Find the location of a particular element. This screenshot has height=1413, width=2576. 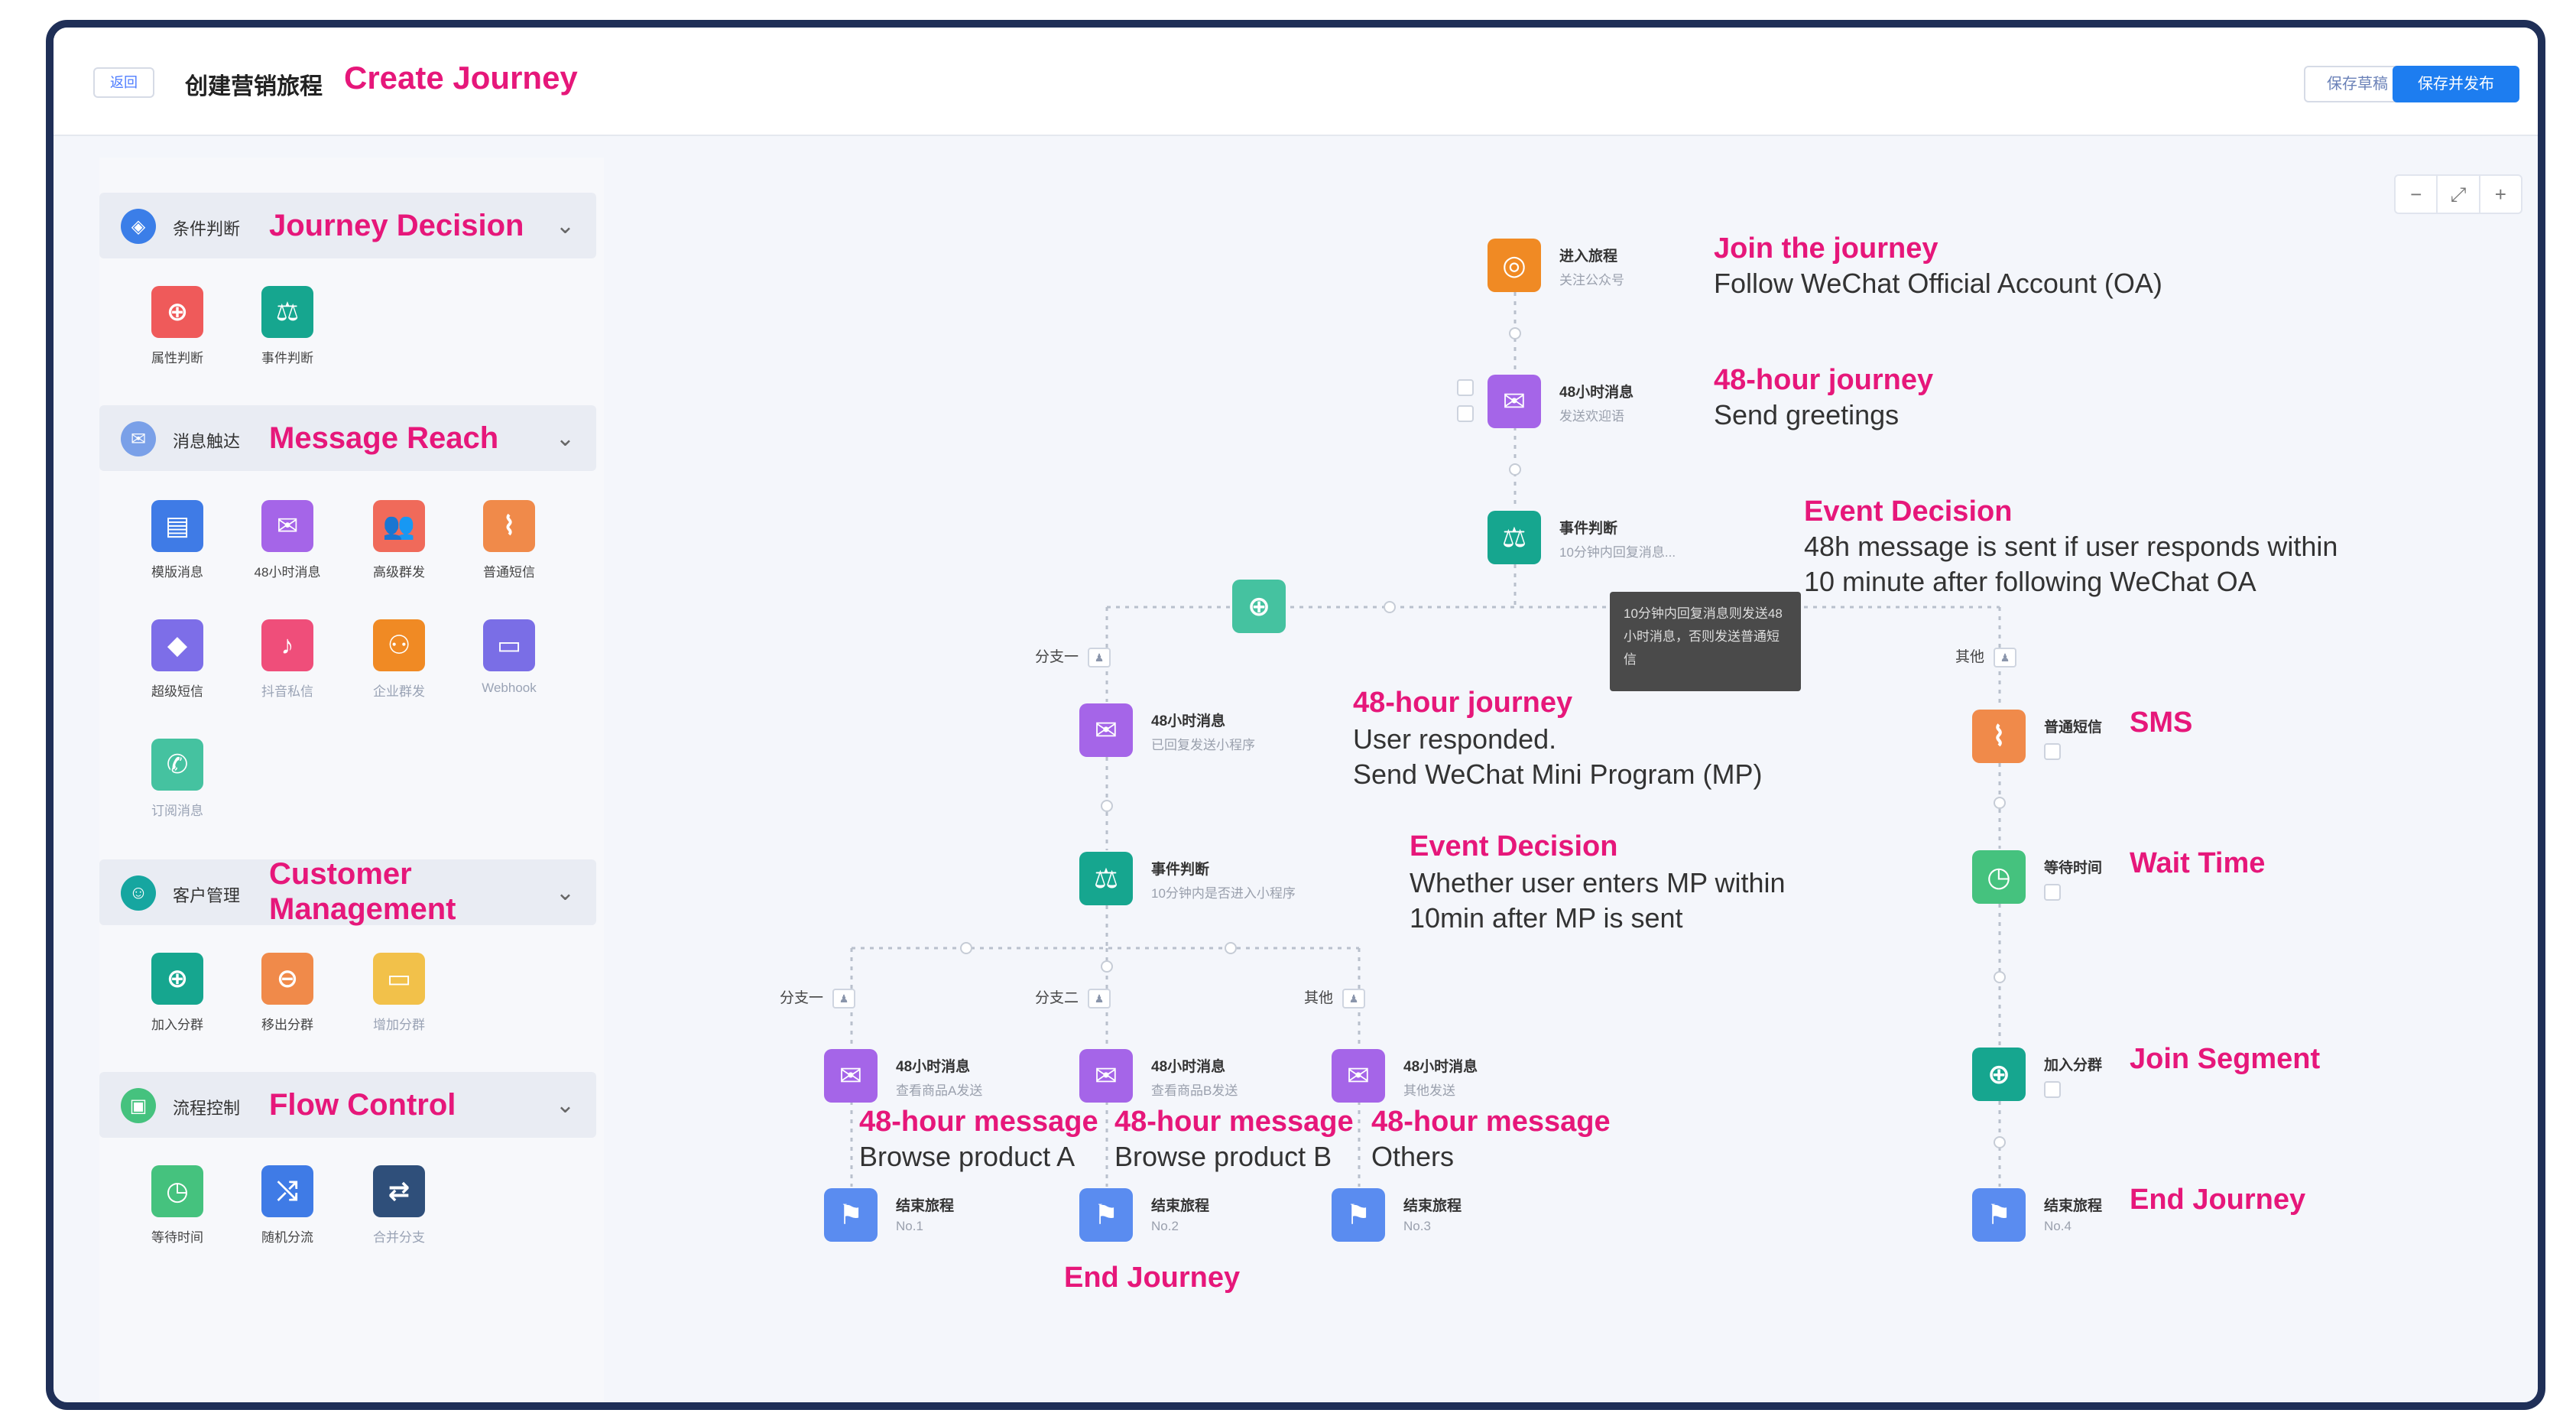

node-join-journey: ◎ 进入旅程 关注公众号 is located at coordinates (1602, 269).